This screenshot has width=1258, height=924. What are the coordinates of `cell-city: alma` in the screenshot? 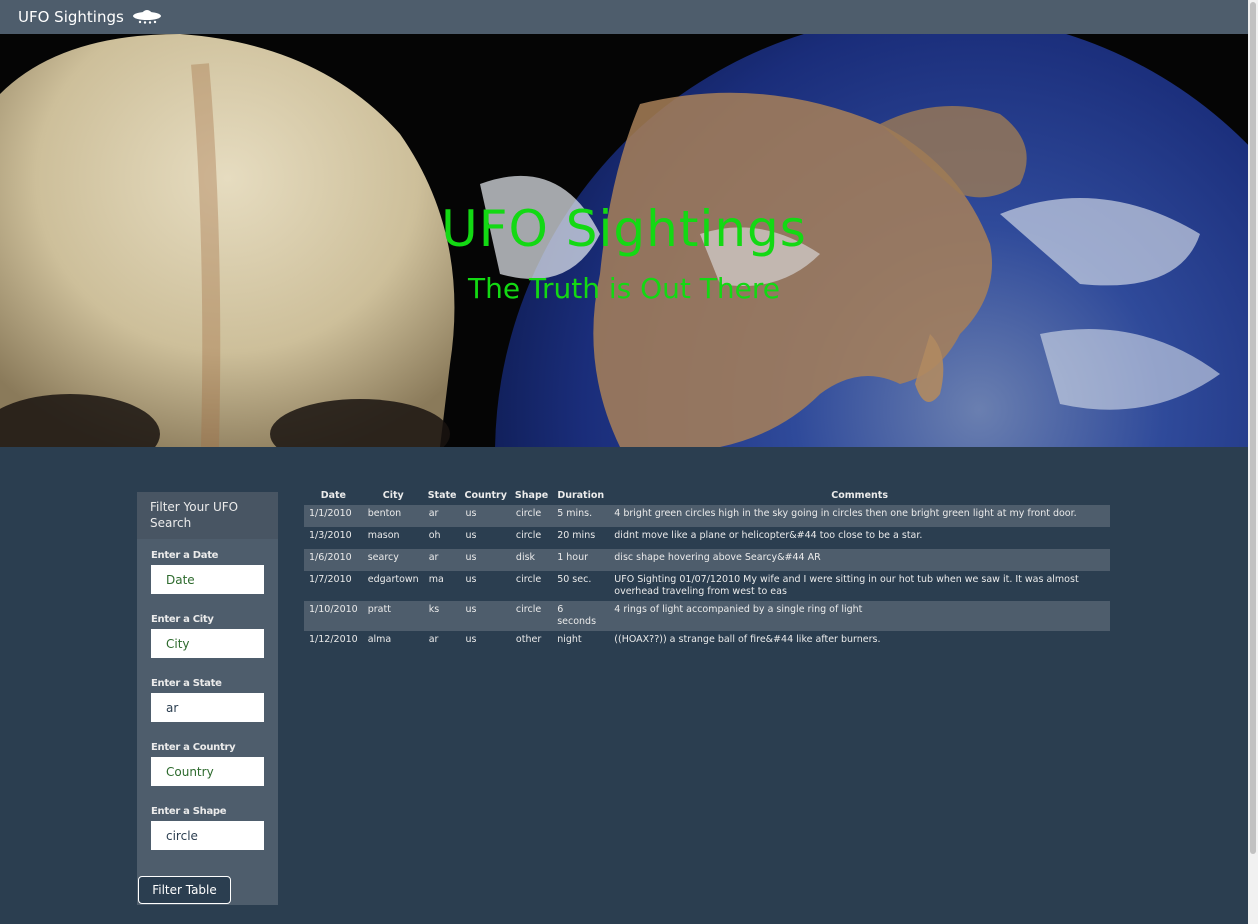 It's located at (379, 639).